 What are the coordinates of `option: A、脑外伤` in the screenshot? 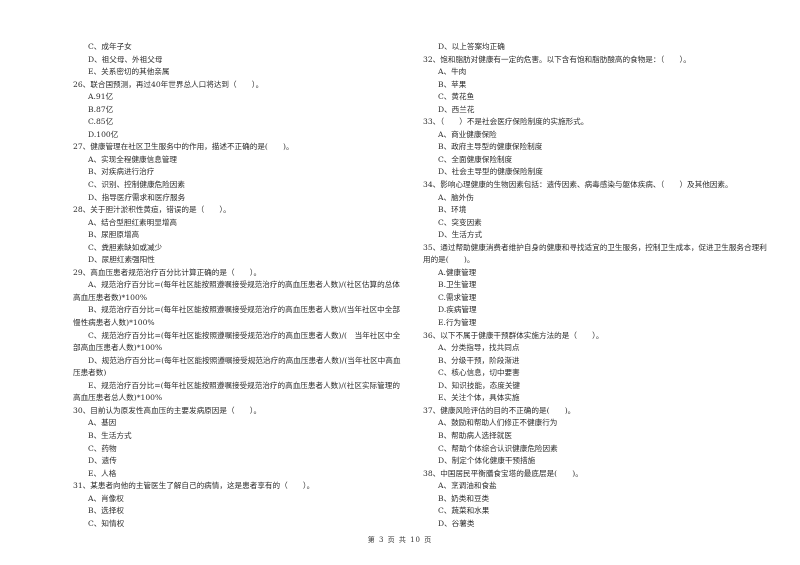 It's located at (456, 197).